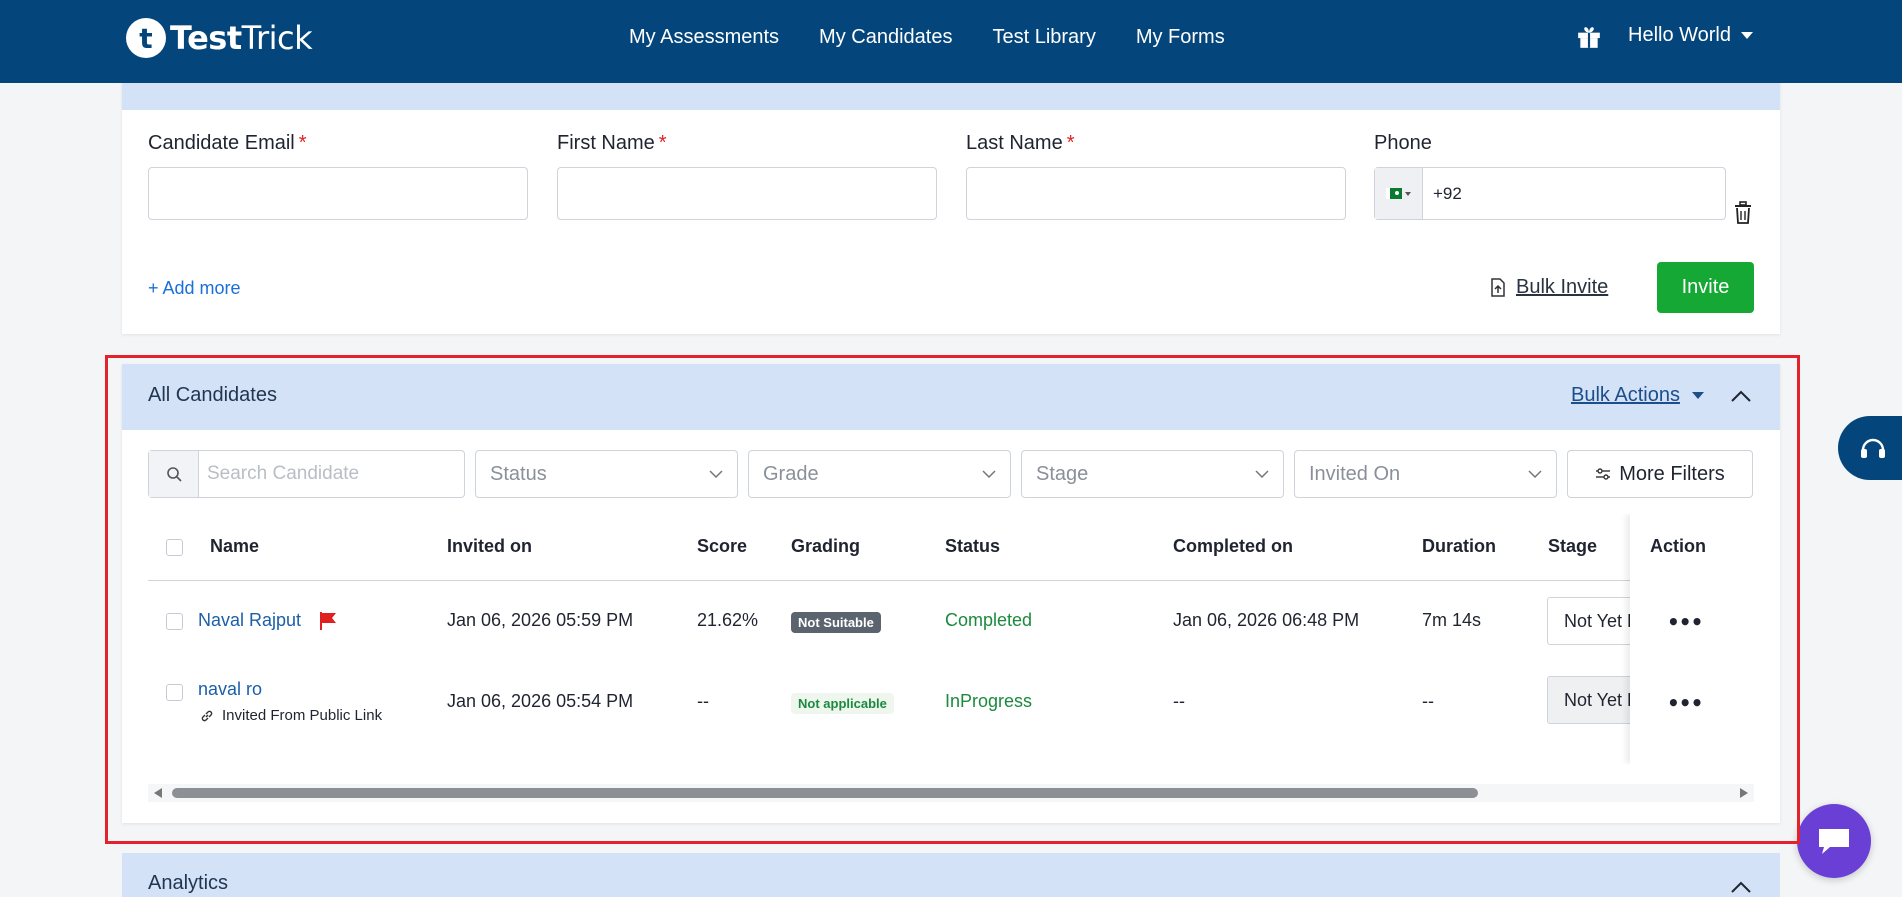 The width and height of the screenshot is (1902, 897). I want to click on add-more-link: + Add more, so click(194, 288).